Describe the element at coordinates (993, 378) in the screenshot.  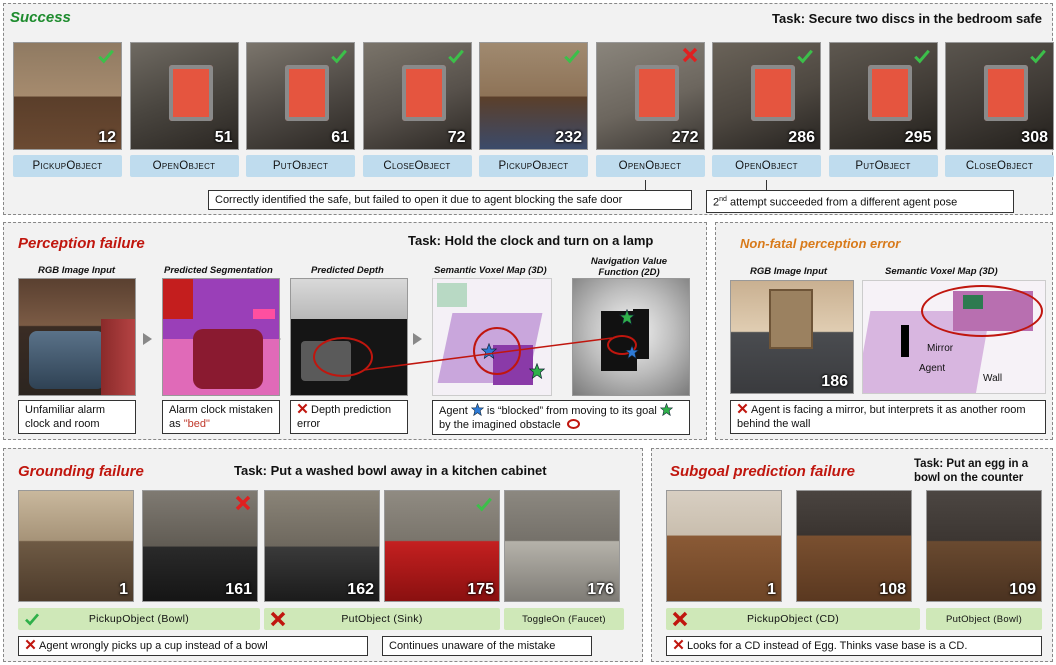
I see `wall-label: Wall` at that location.